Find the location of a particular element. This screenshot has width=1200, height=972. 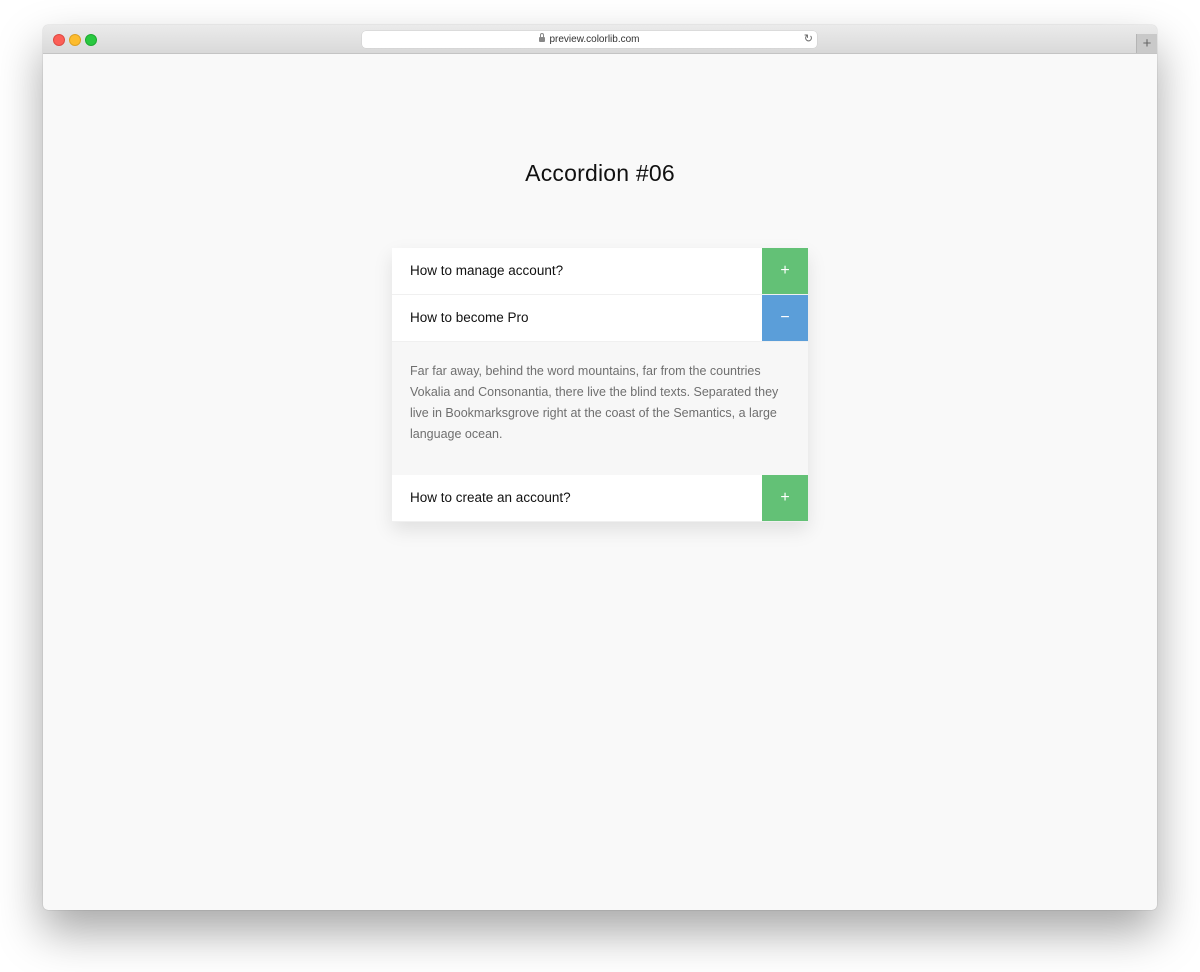

new-tab-button: + is located at coordinates (1146, 43).